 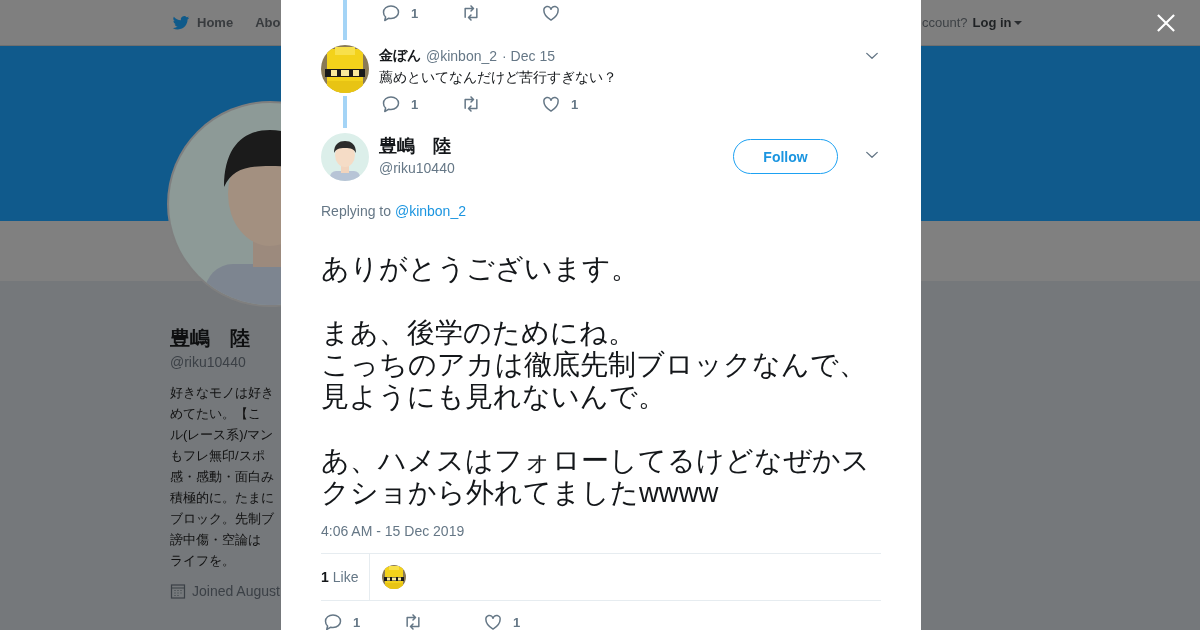 What do you see at coordinates (202, 22) in the screenshot?
I see `home-link: Home` at bounding box center [202, 22].